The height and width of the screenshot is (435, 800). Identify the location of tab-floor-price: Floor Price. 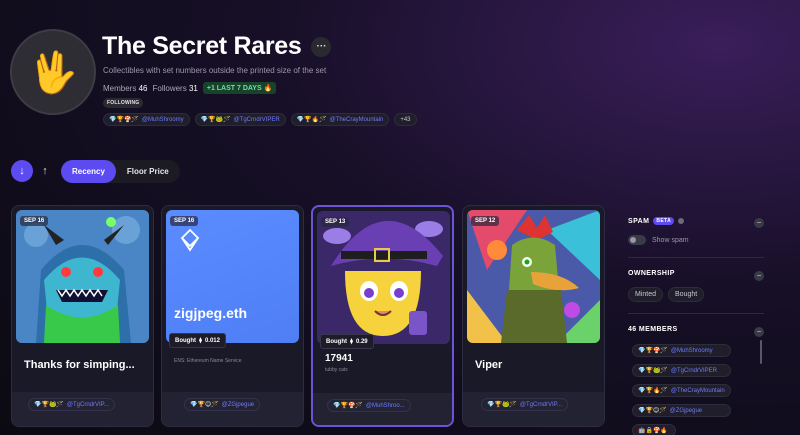
(148, 171).